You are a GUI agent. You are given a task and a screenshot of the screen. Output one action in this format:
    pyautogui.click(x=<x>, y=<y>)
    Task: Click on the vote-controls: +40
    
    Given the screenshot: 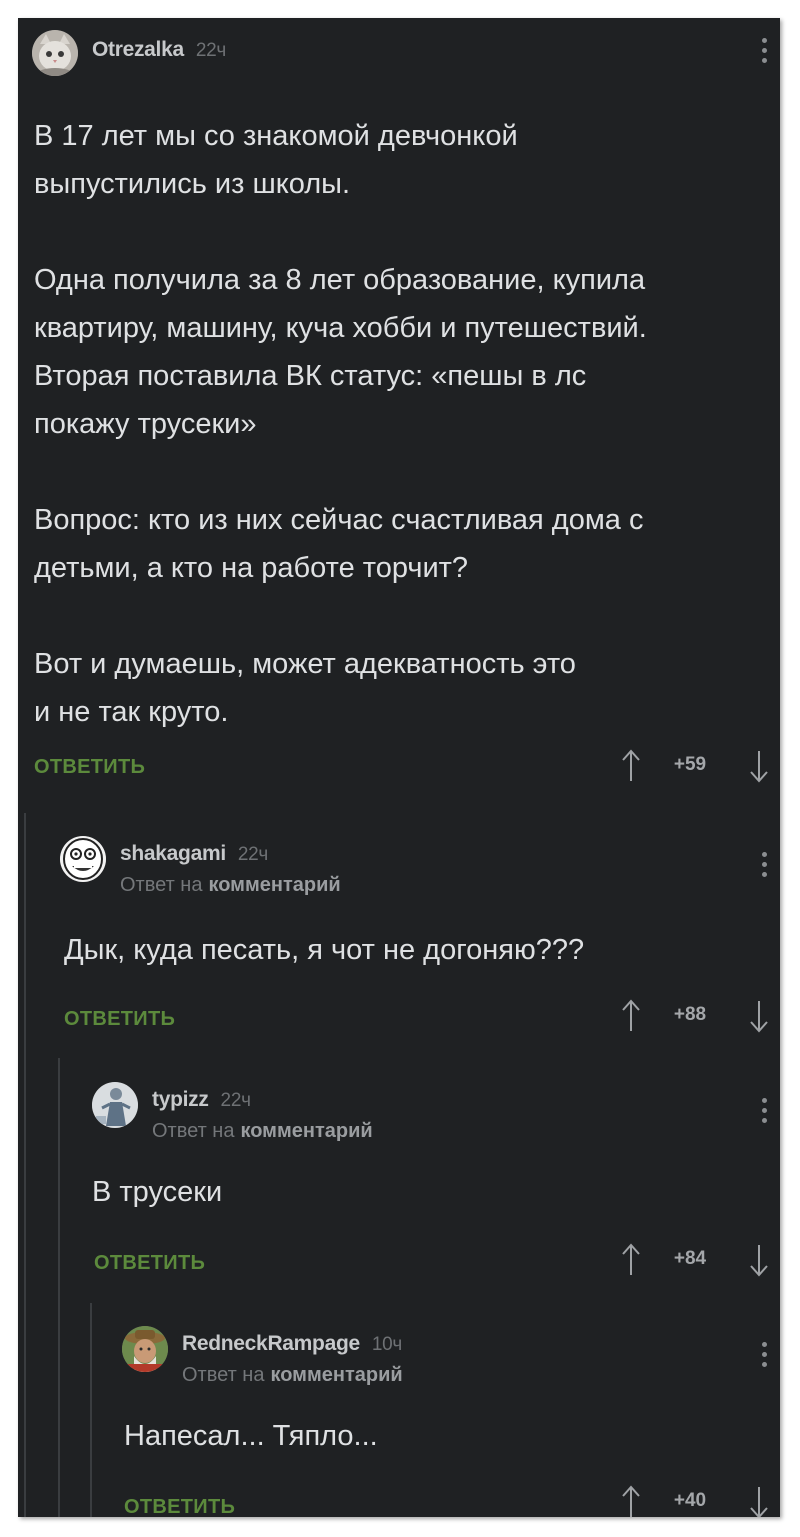 What is the action you would take?
    pyautogui.click(x=695, y=1500)
    